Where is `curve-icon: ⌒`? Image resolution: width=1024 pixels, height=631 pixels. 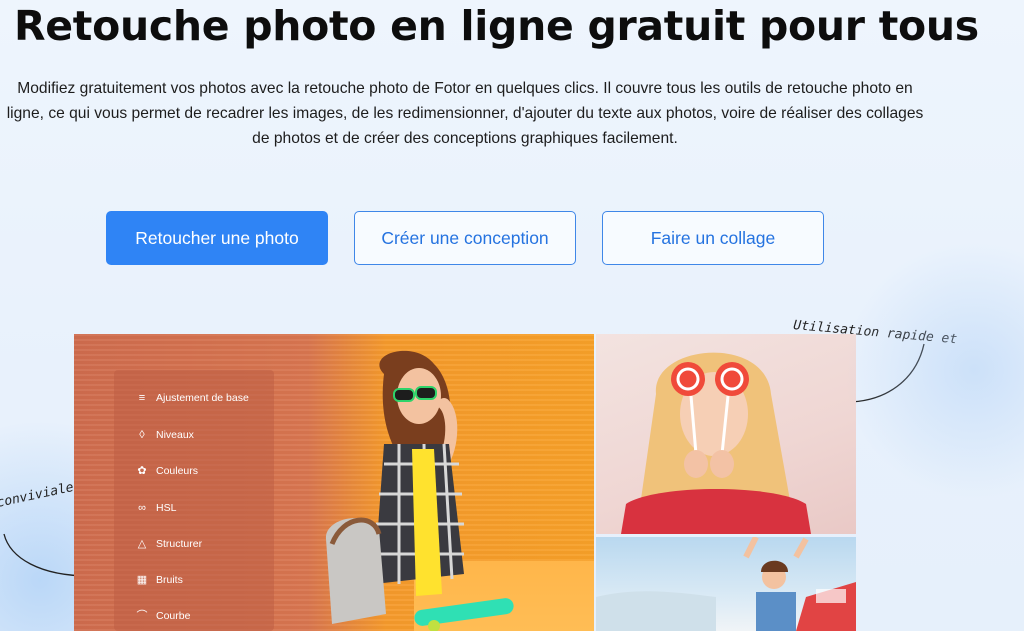
curve-icon: ⌒ is located at coordinates (142, 616).